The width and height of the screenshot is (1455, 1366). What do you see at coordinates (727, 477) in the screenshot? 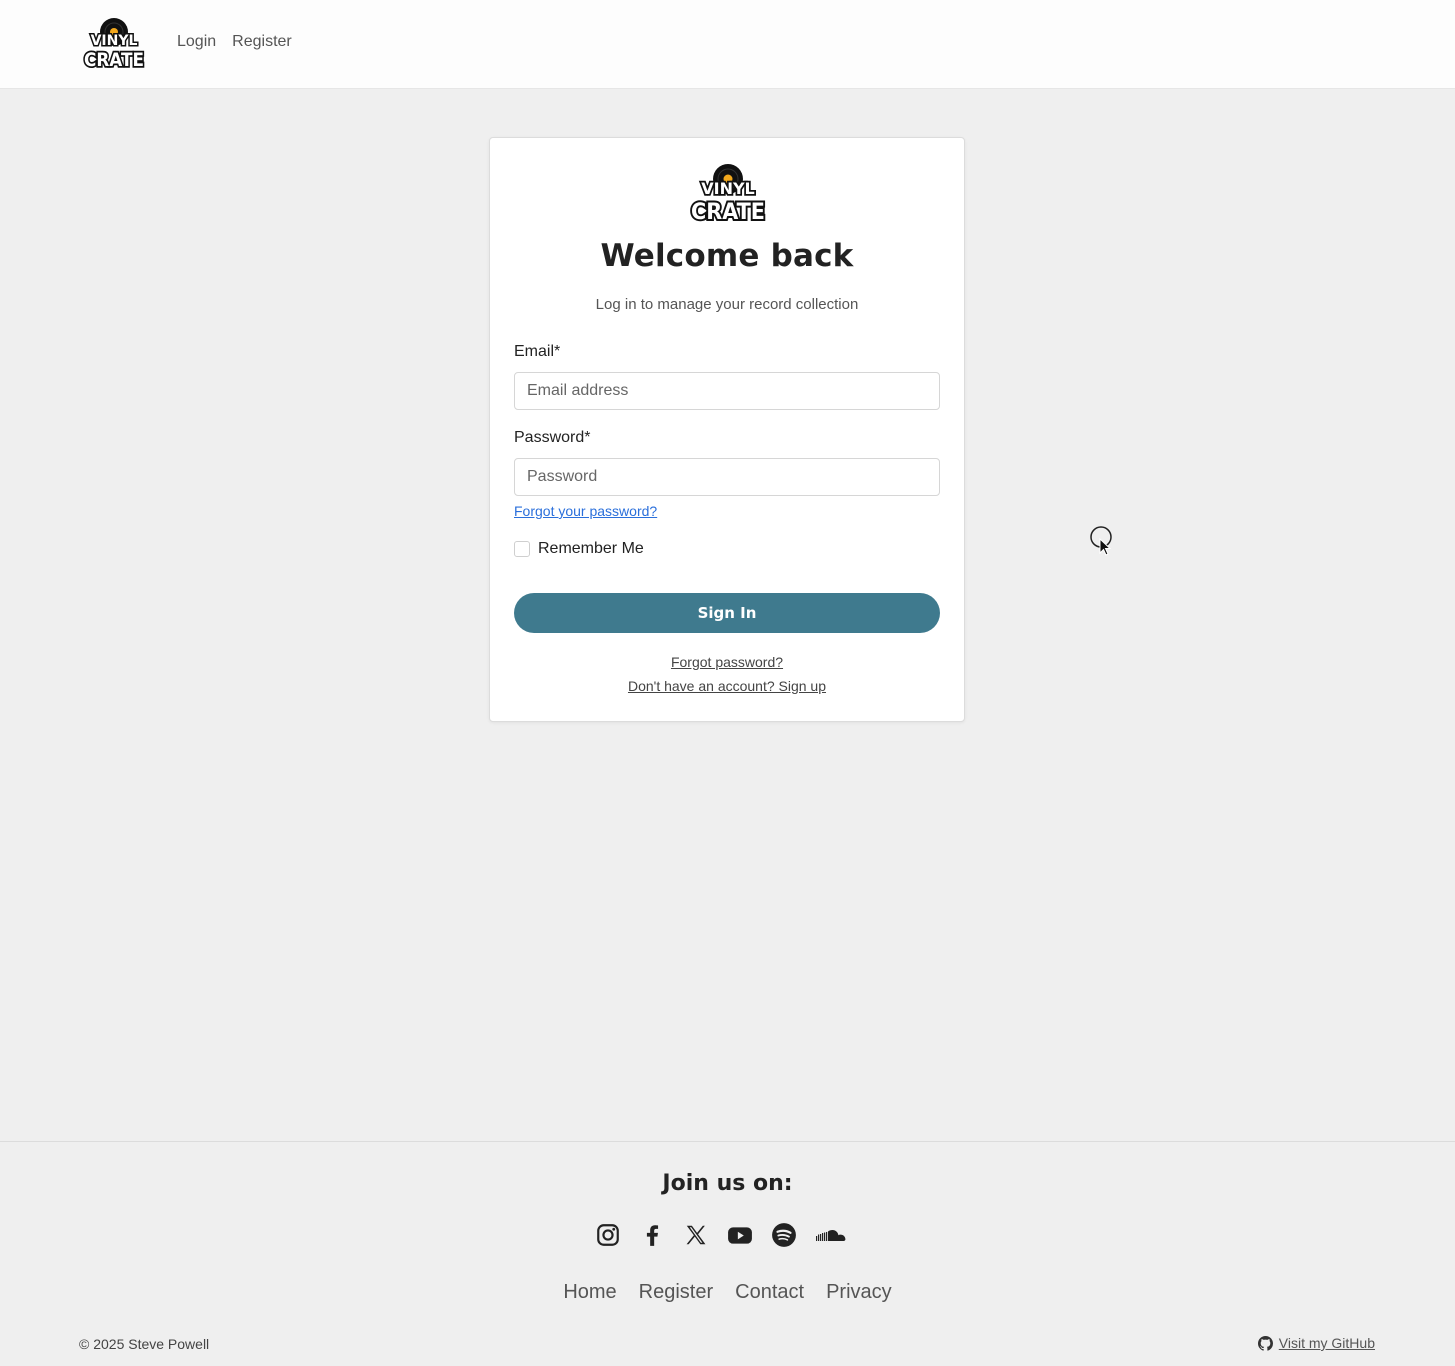
I see `password-field` at bounding box center [727, 477].